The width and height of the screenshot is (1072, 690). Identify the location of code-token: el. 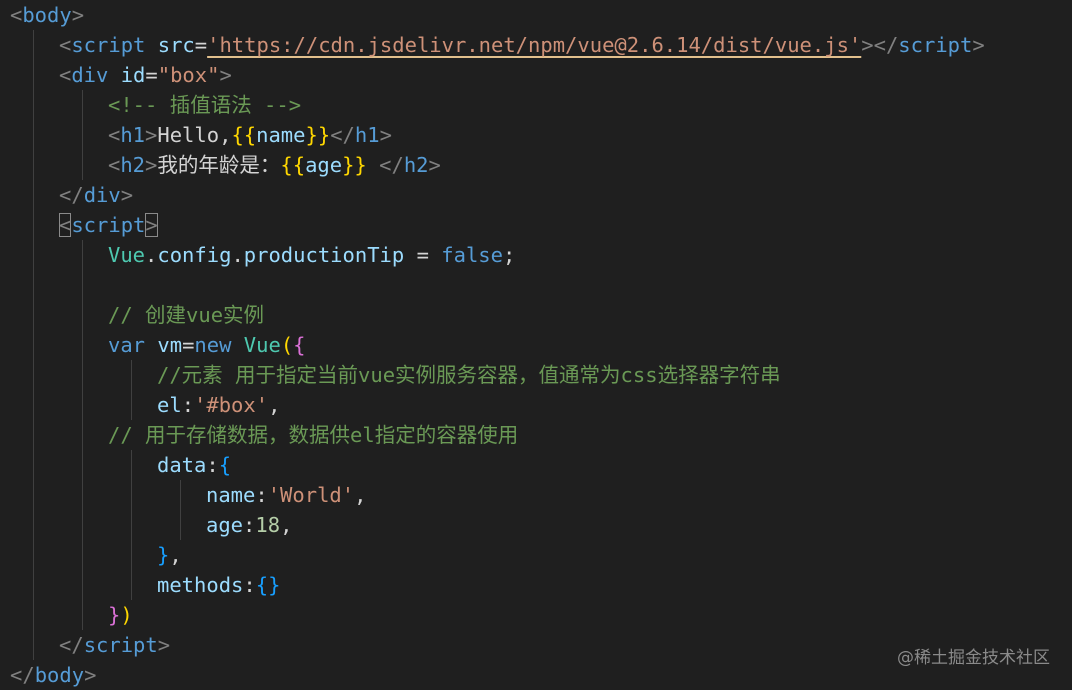
(169, 405).